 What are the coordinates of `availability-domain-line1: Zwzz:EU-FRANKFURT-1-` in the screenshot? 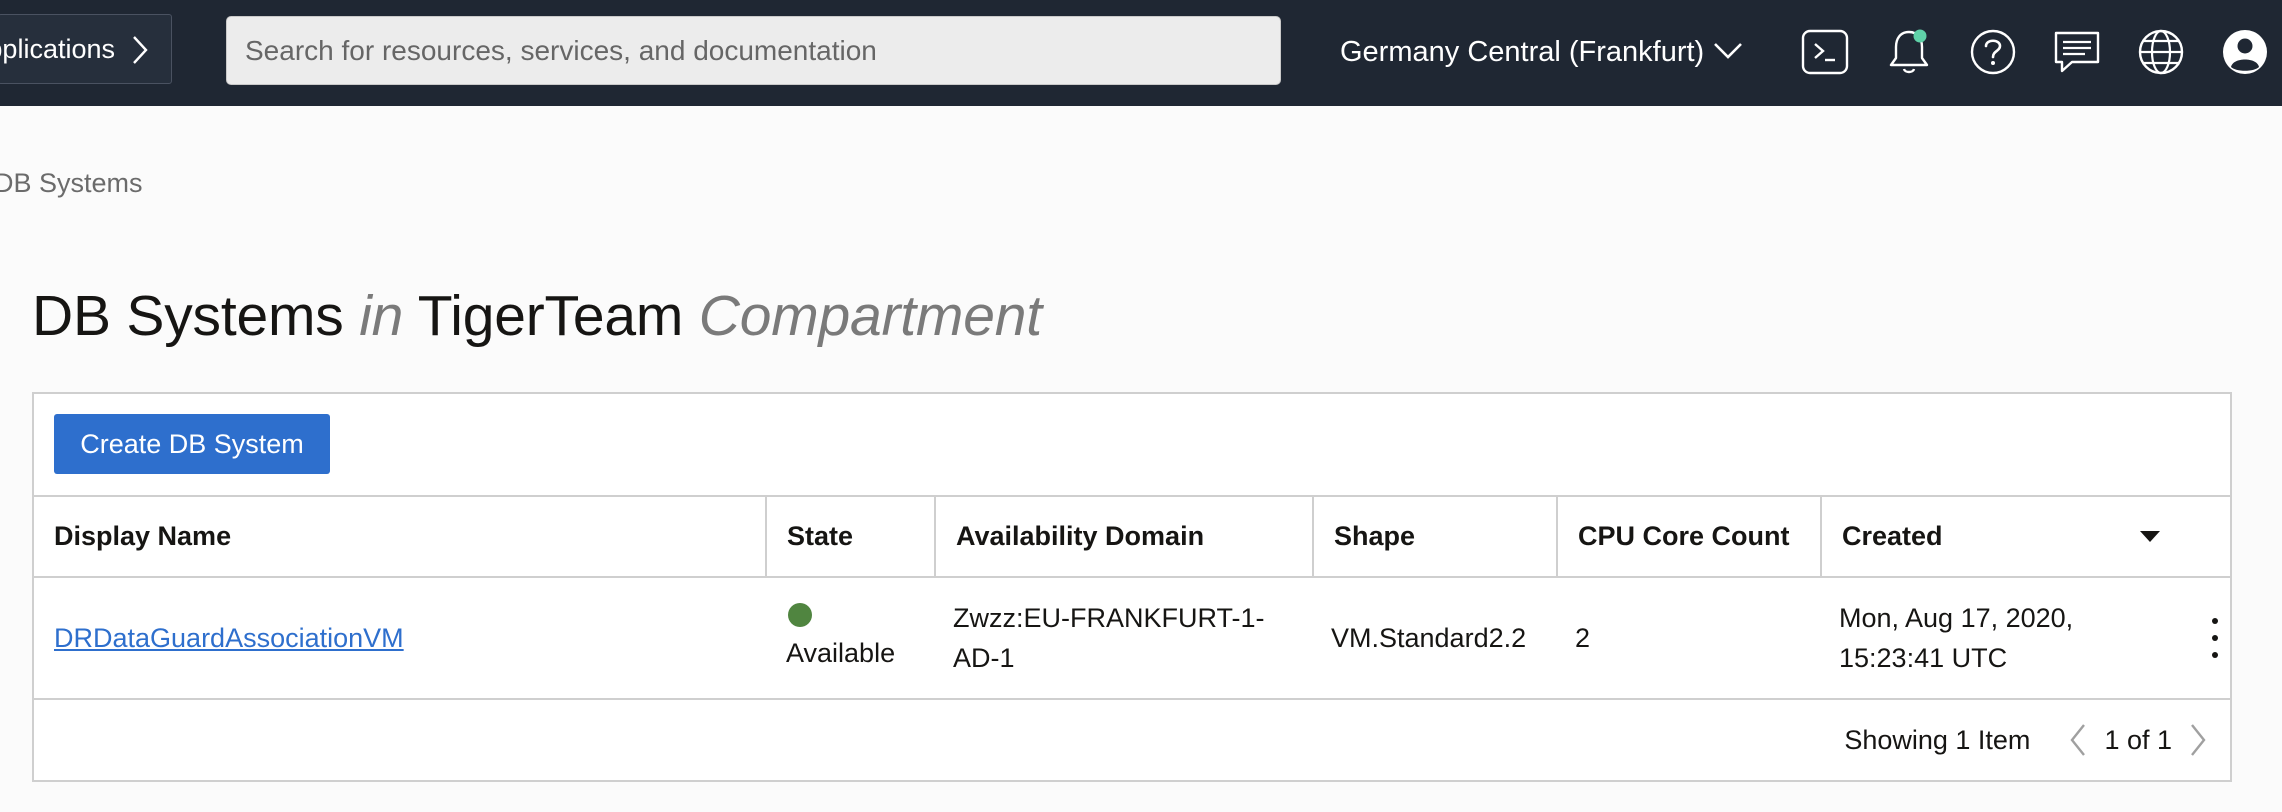 It's located at (1109, 618).